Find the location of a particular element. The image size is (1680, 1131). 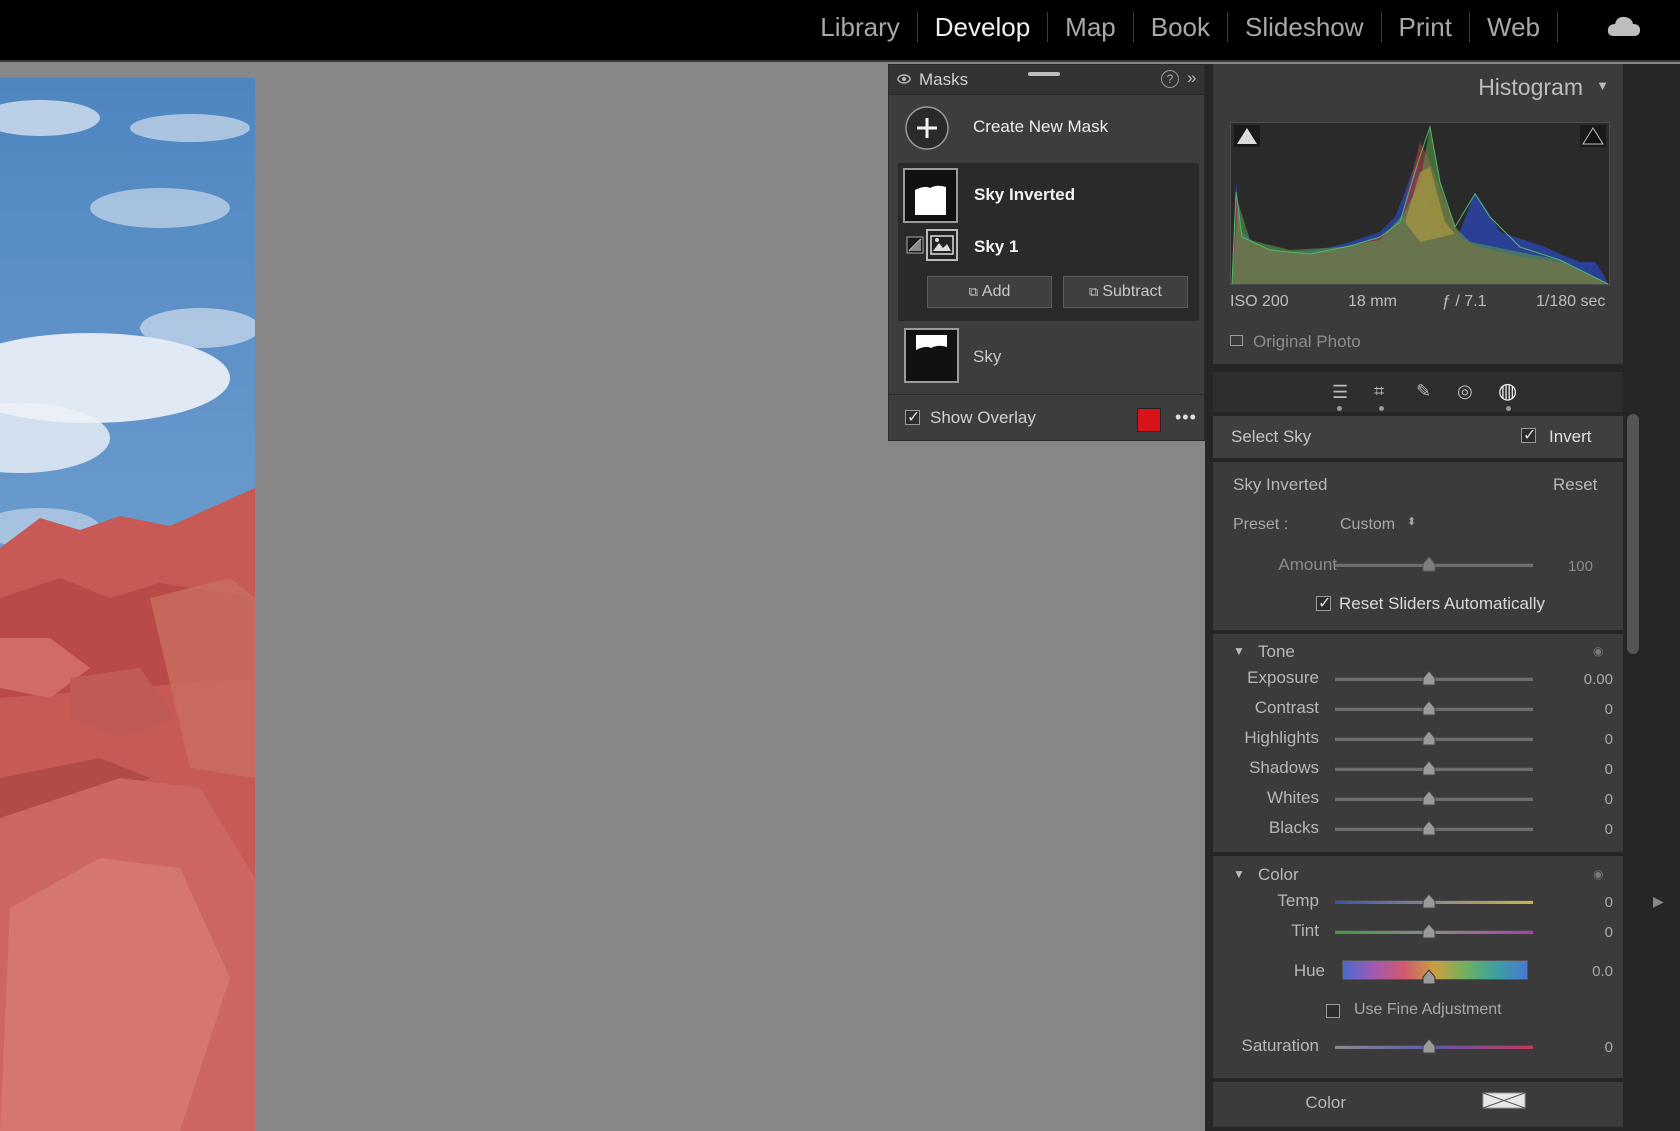

mask-name-sky-inverted: Sky Inverted is located at coordinates (1024, 195).